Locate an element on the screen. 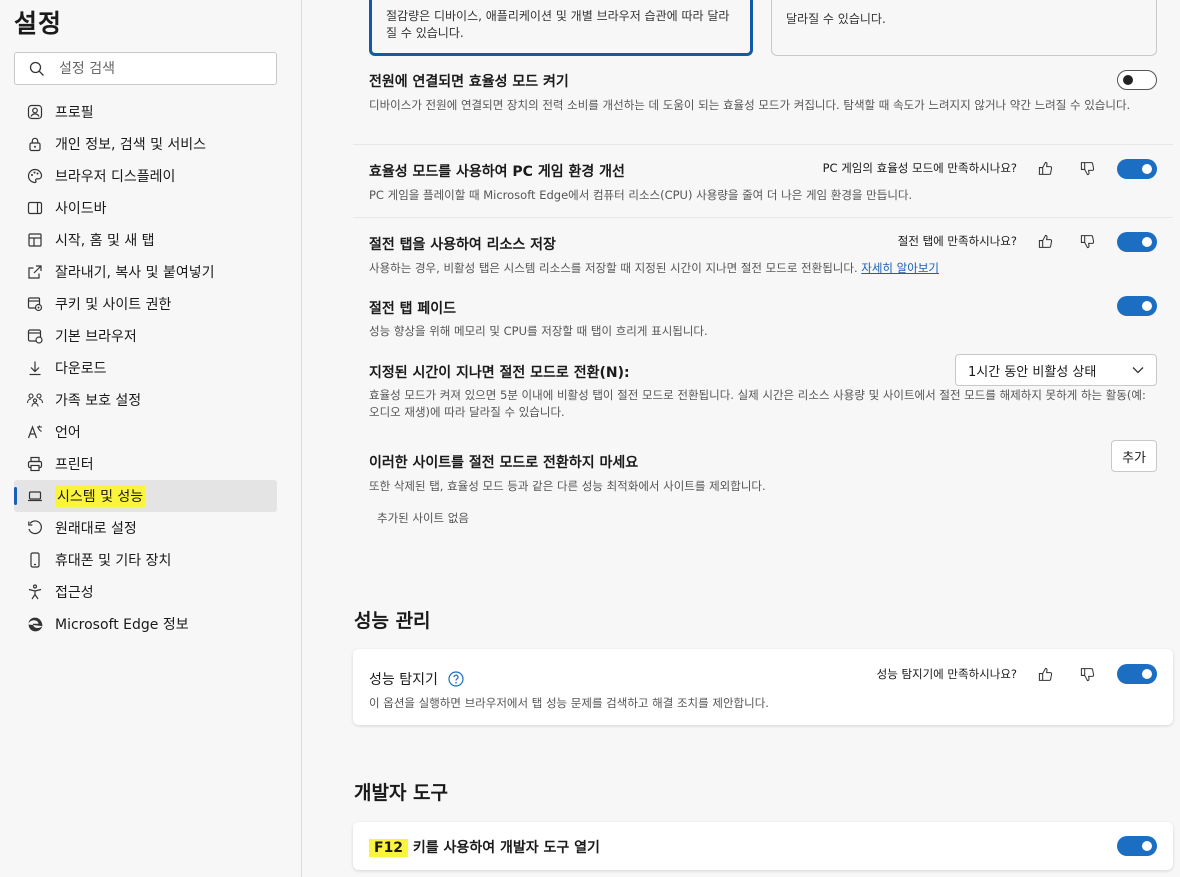 Image resolution: width=1180 pixels, height=877 pixels. sidebar-item-cookies: 쿠키 및 사이트 권한 is located at coordinates (145, 304).